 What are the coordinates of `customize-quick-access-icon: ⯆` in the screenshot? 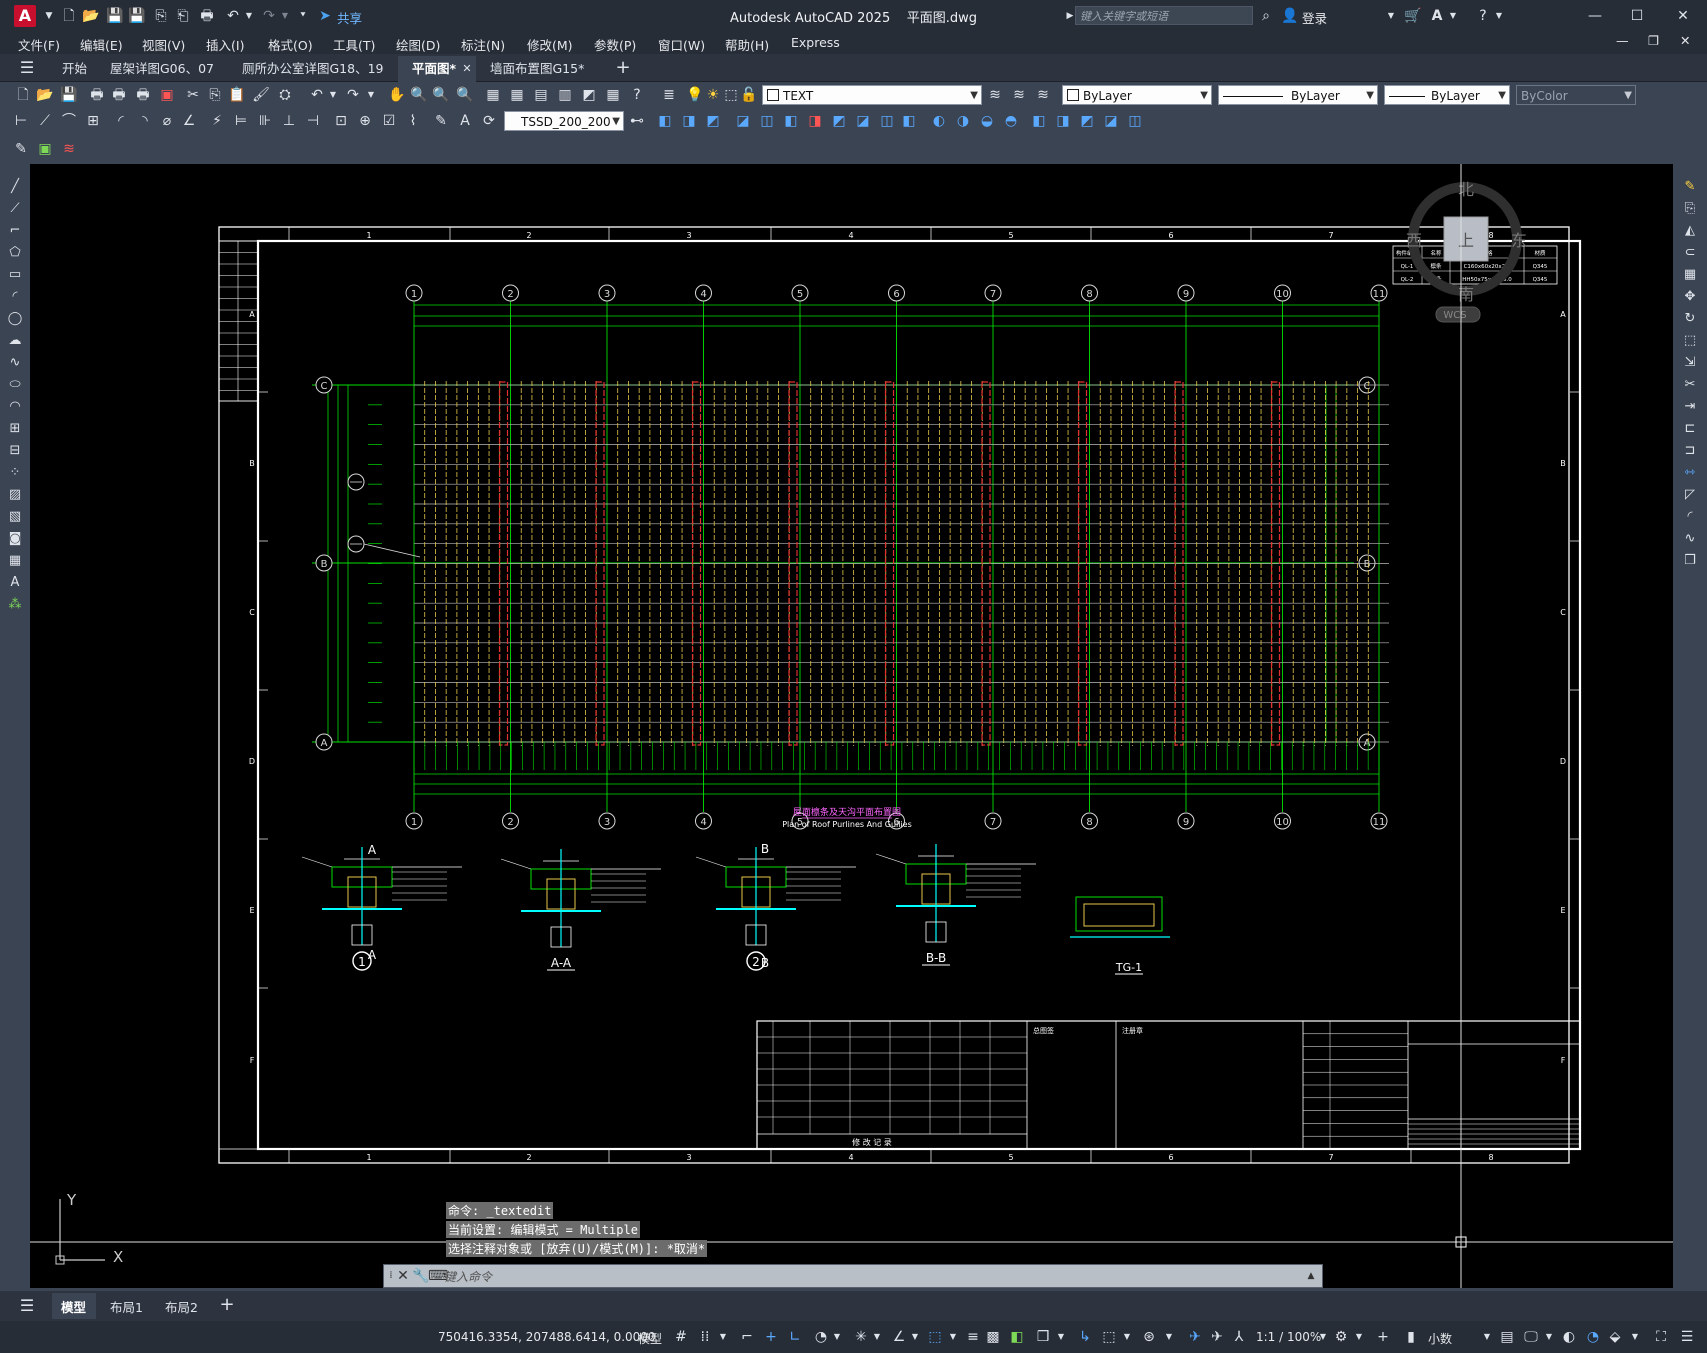 It's located at (303, 16).